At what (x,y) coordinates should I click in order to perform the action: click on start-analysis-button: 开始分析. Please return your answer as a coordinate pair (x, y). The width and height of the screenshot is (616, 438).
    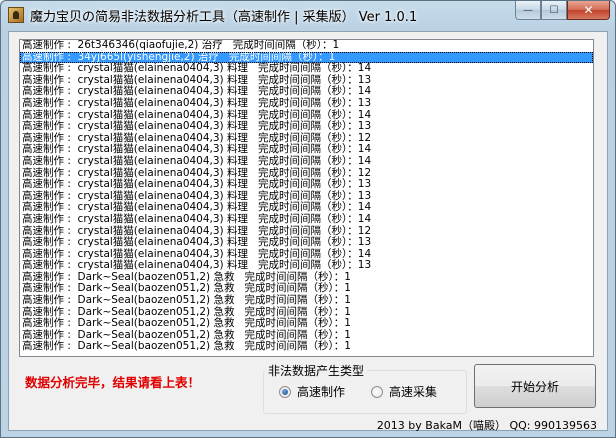
    Looking at the image, I should click on (535, 386).